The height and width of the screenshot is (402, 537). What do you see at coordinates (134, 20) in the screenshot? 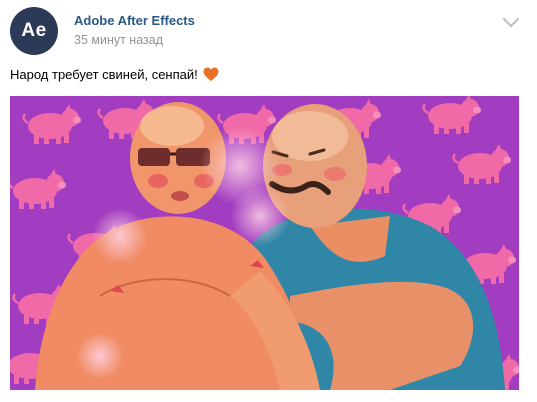
I see `author-name: Adobe After Effects` at bounding box center [134, 20].